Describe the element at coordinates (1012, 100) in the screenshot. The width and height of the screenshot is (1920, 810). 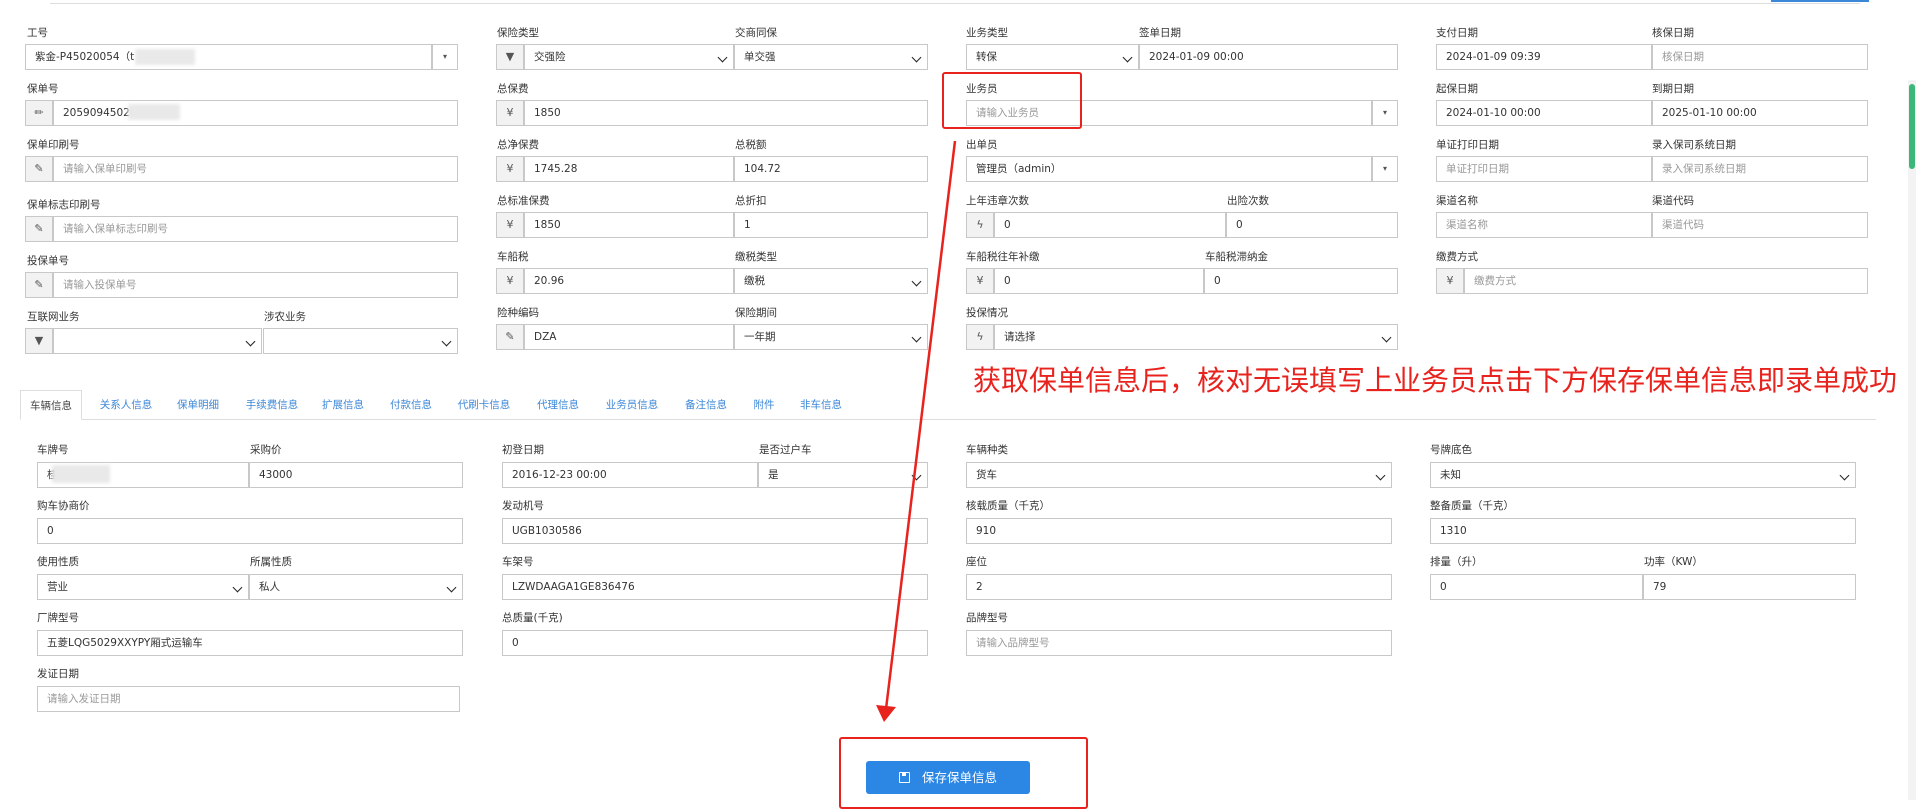
I see `annotation-box-salesman` at that location.